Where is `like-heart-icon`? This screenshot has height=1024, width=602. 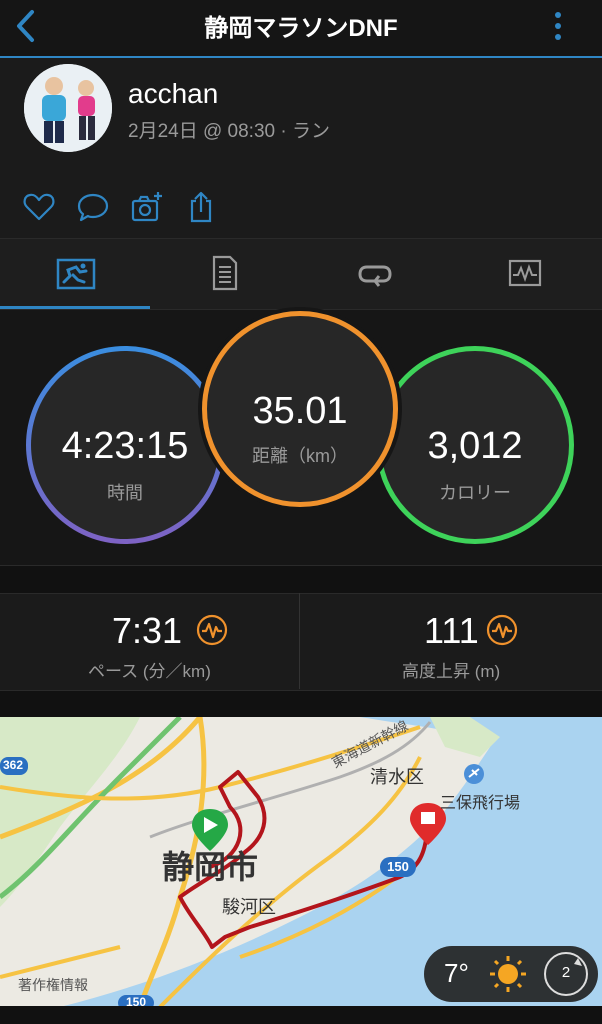 like-heart-icon is located at coordinates (39, 207).